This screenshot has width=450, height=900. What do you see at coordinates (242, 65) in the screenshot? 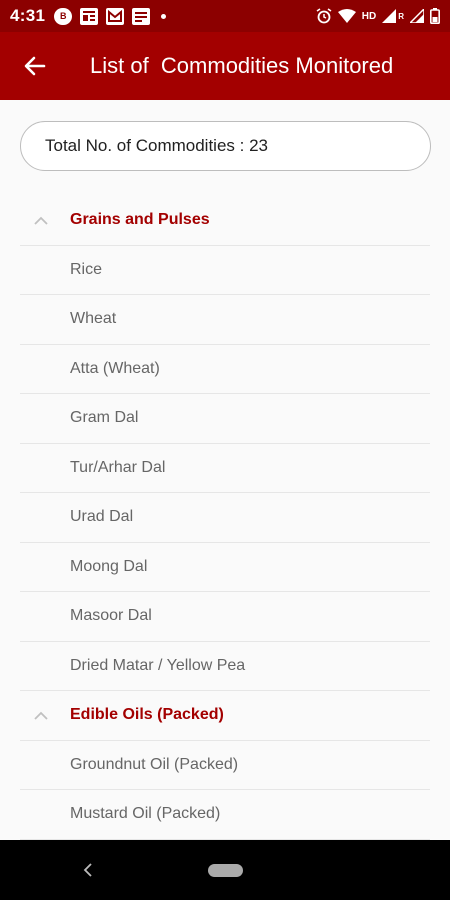
I see `page-title: List of Commodities Monitored` at bounding box center [242, 65].